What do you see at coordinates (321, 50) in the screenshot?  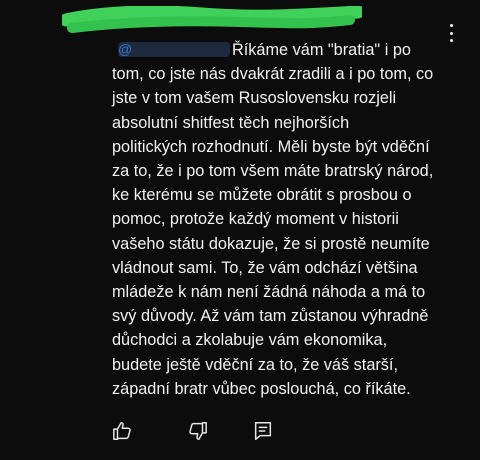 I see `comment-line: Říkáme vám "bratia" i po` at bounding box center [321, 50].